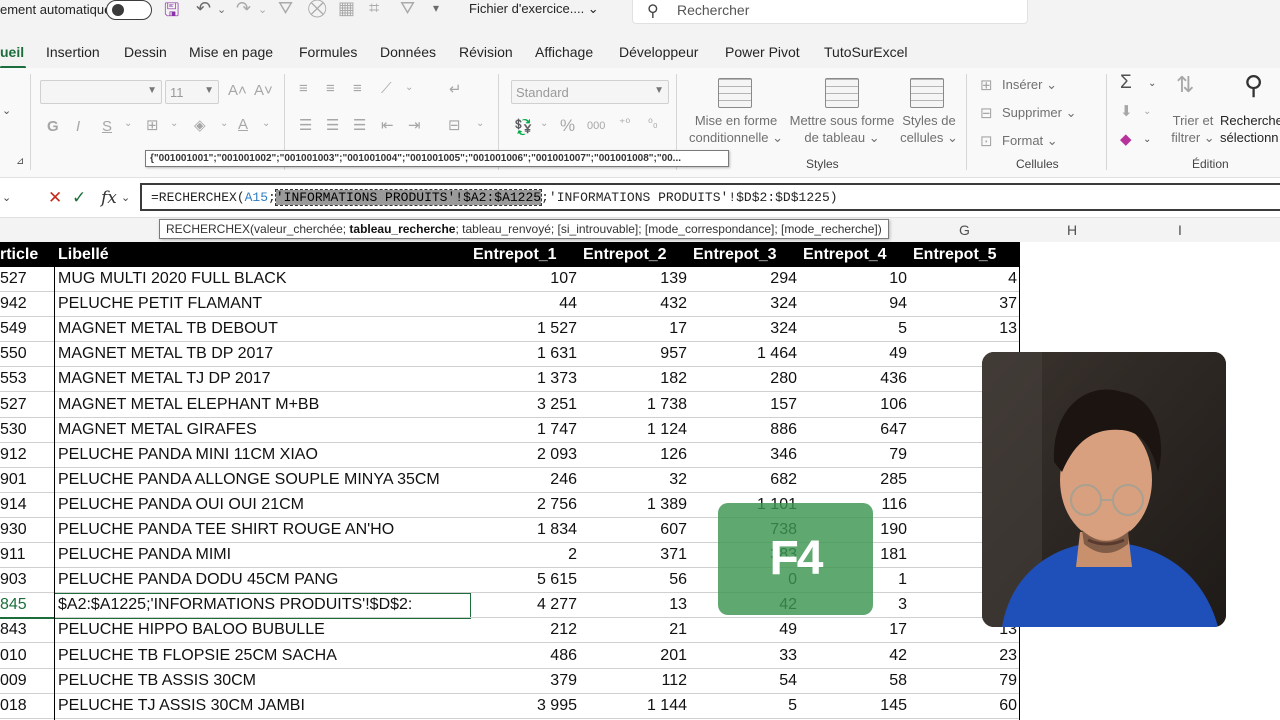 This screenshot has height=720, width=1280. I want to click on cell-entrepot-3: 54, so click(739, 681).